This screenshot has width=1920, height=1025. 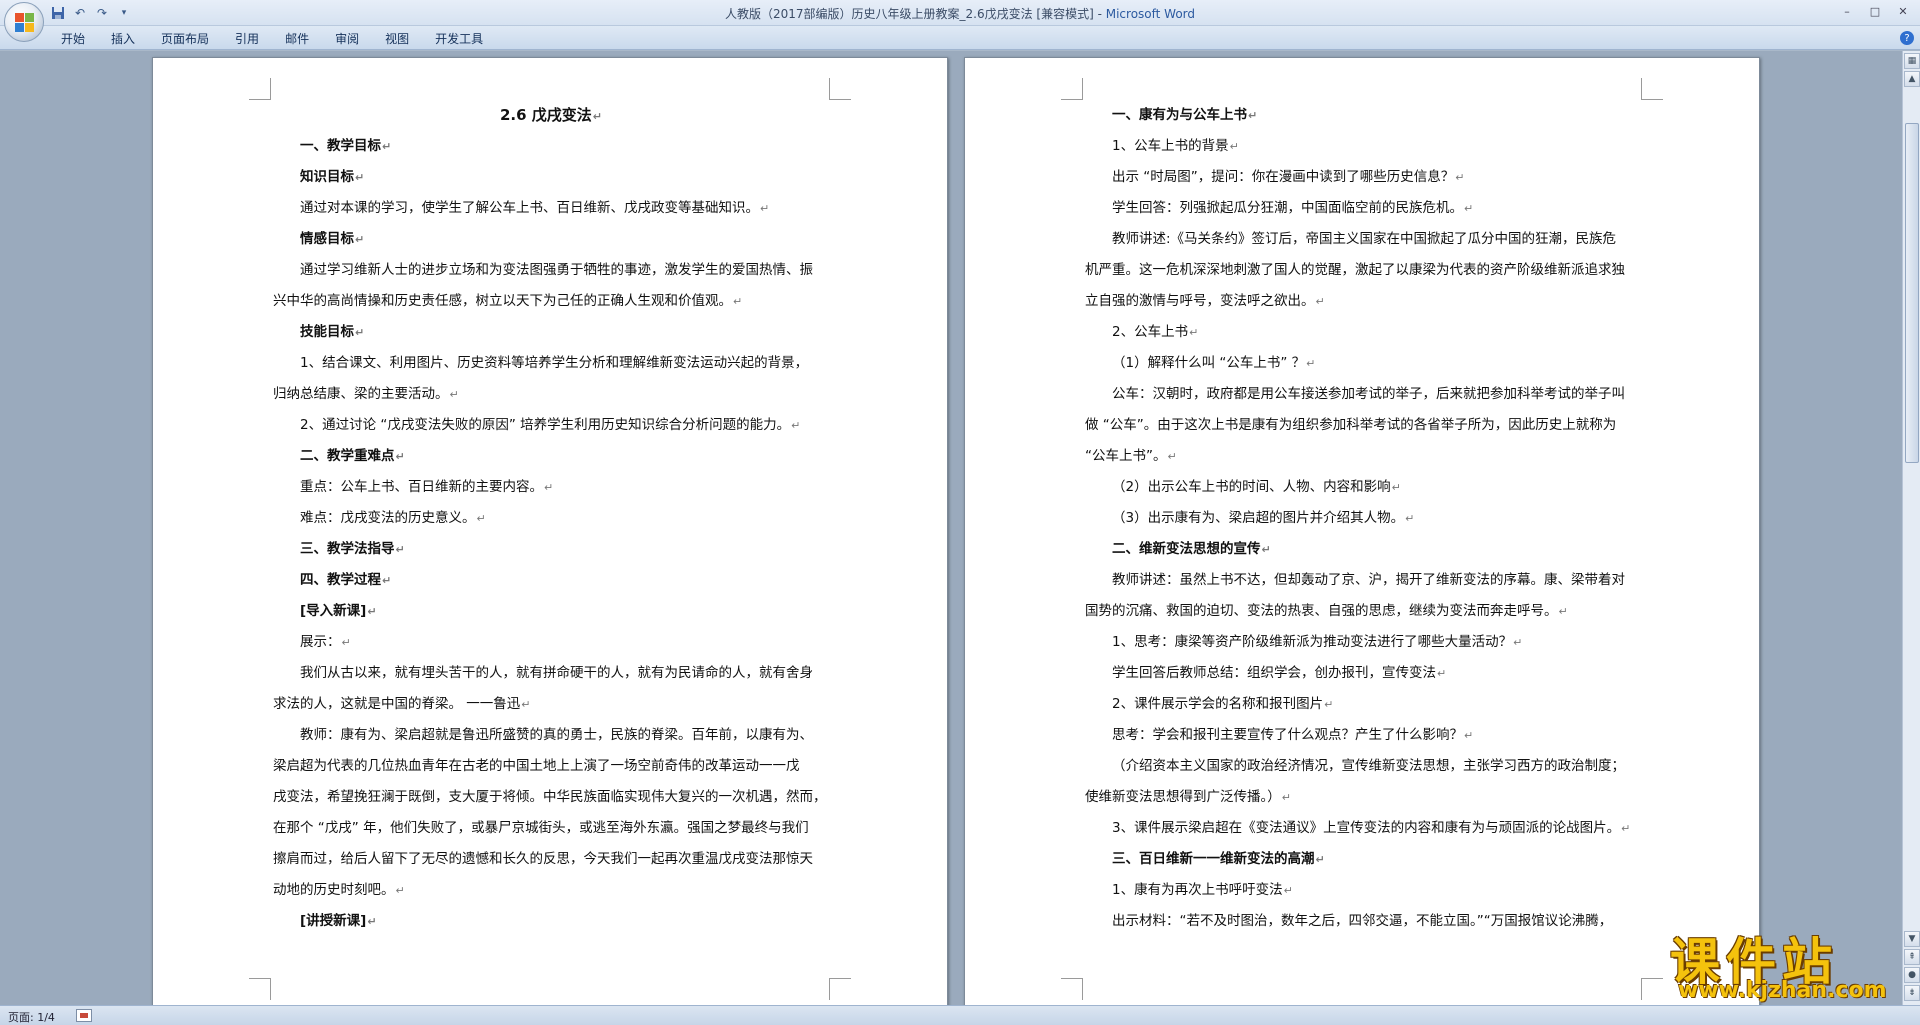 I want to click on next-page-icon: ⇟, so click(x=1912, y=993).